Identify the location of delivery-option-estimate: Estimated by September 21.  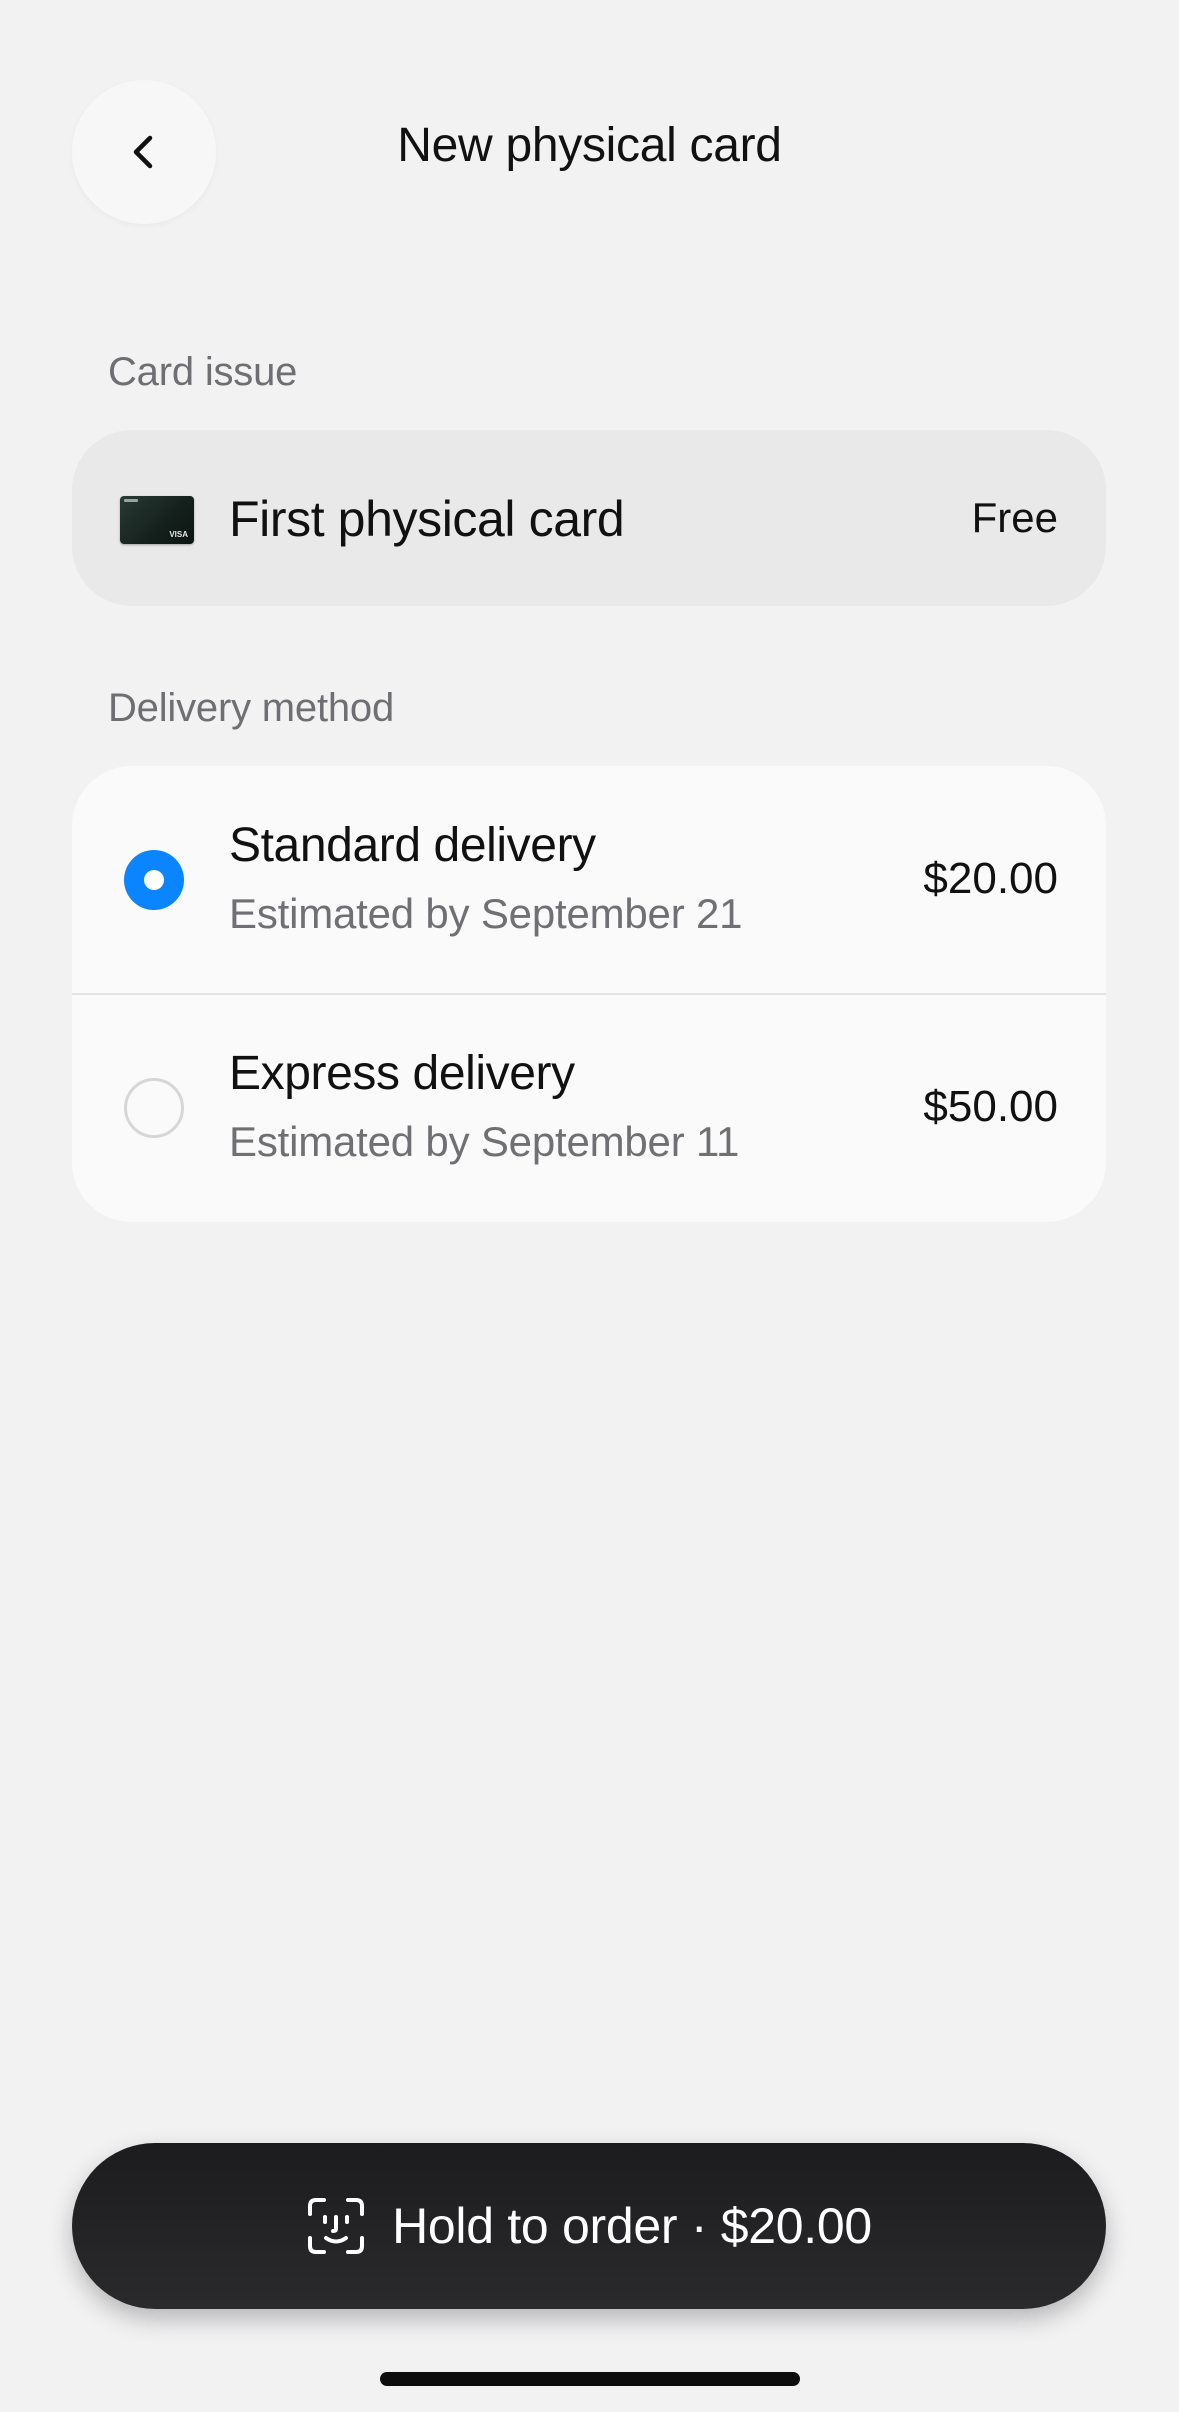
(486, 913).